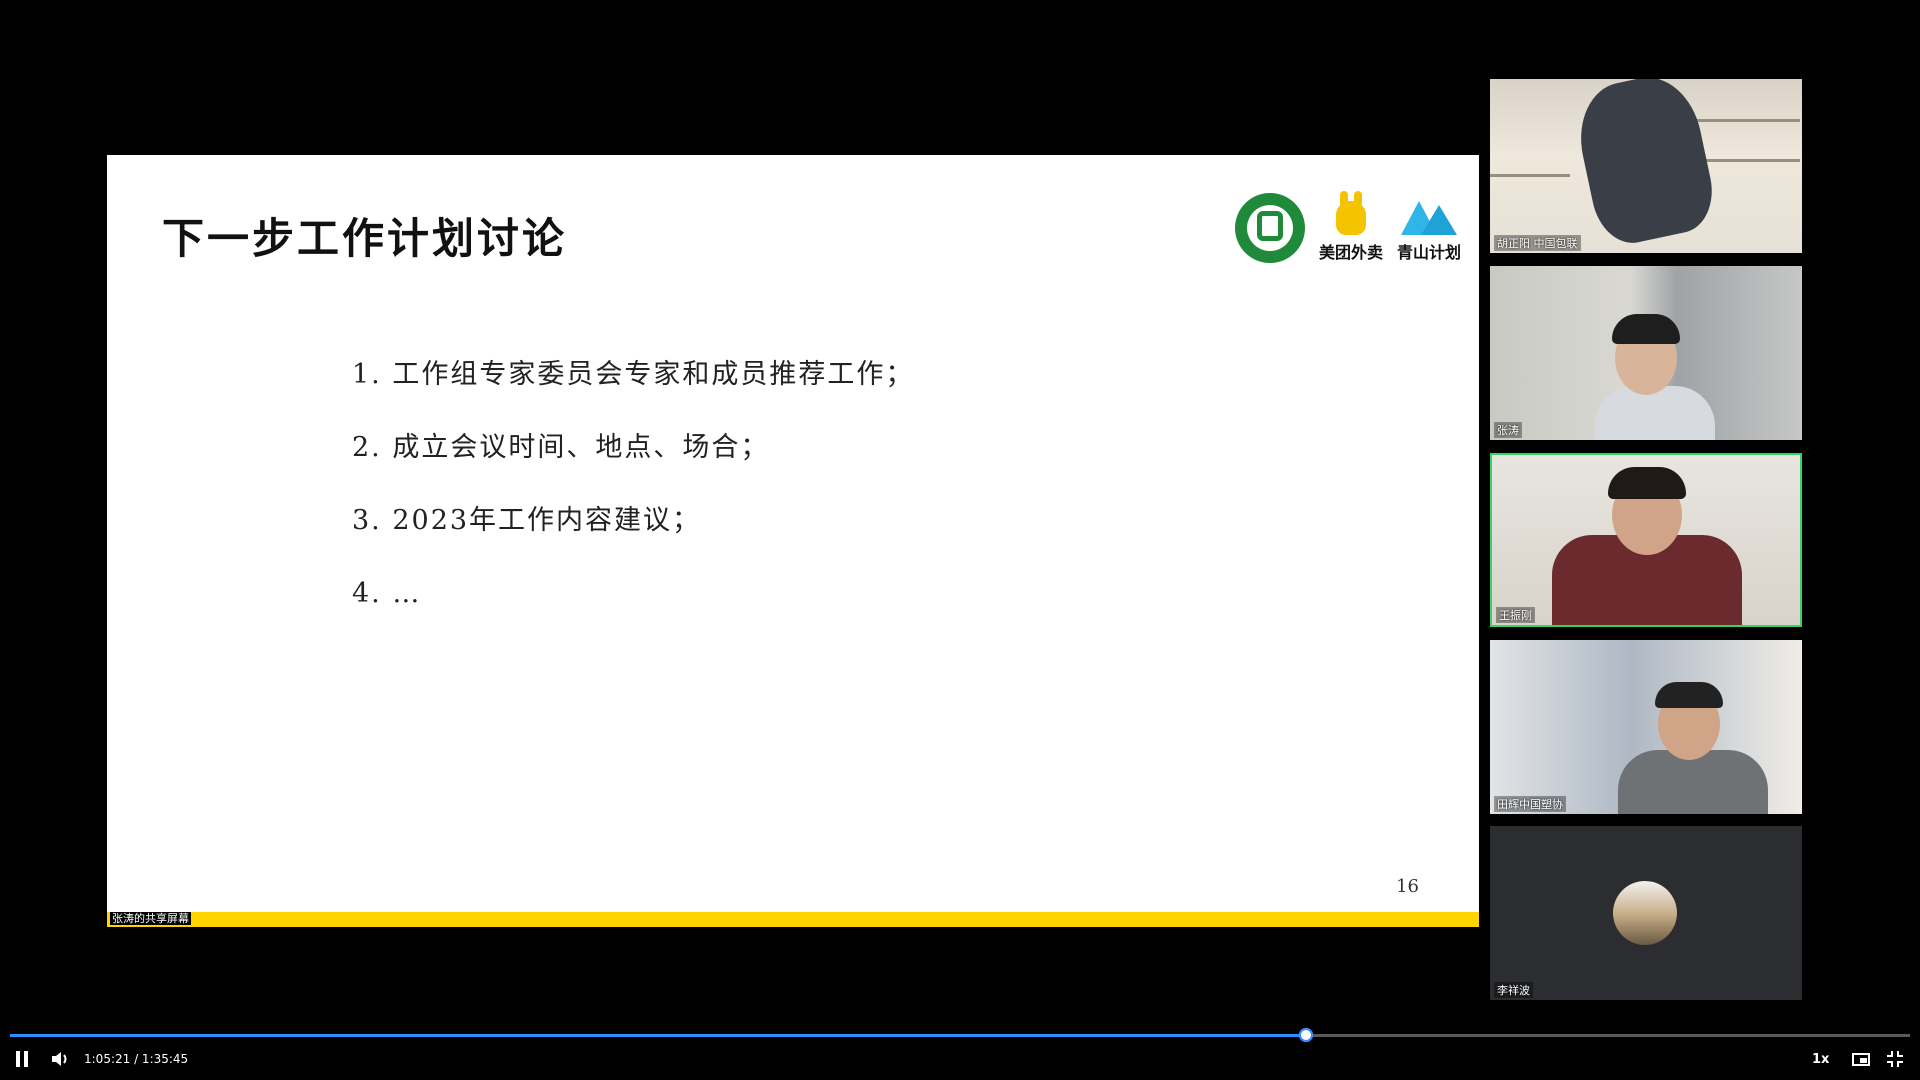  Describe the element at coordinates (1646, 540) in the screenshot. I see `participant-tile-active-speaker: 王振刚` at that location.